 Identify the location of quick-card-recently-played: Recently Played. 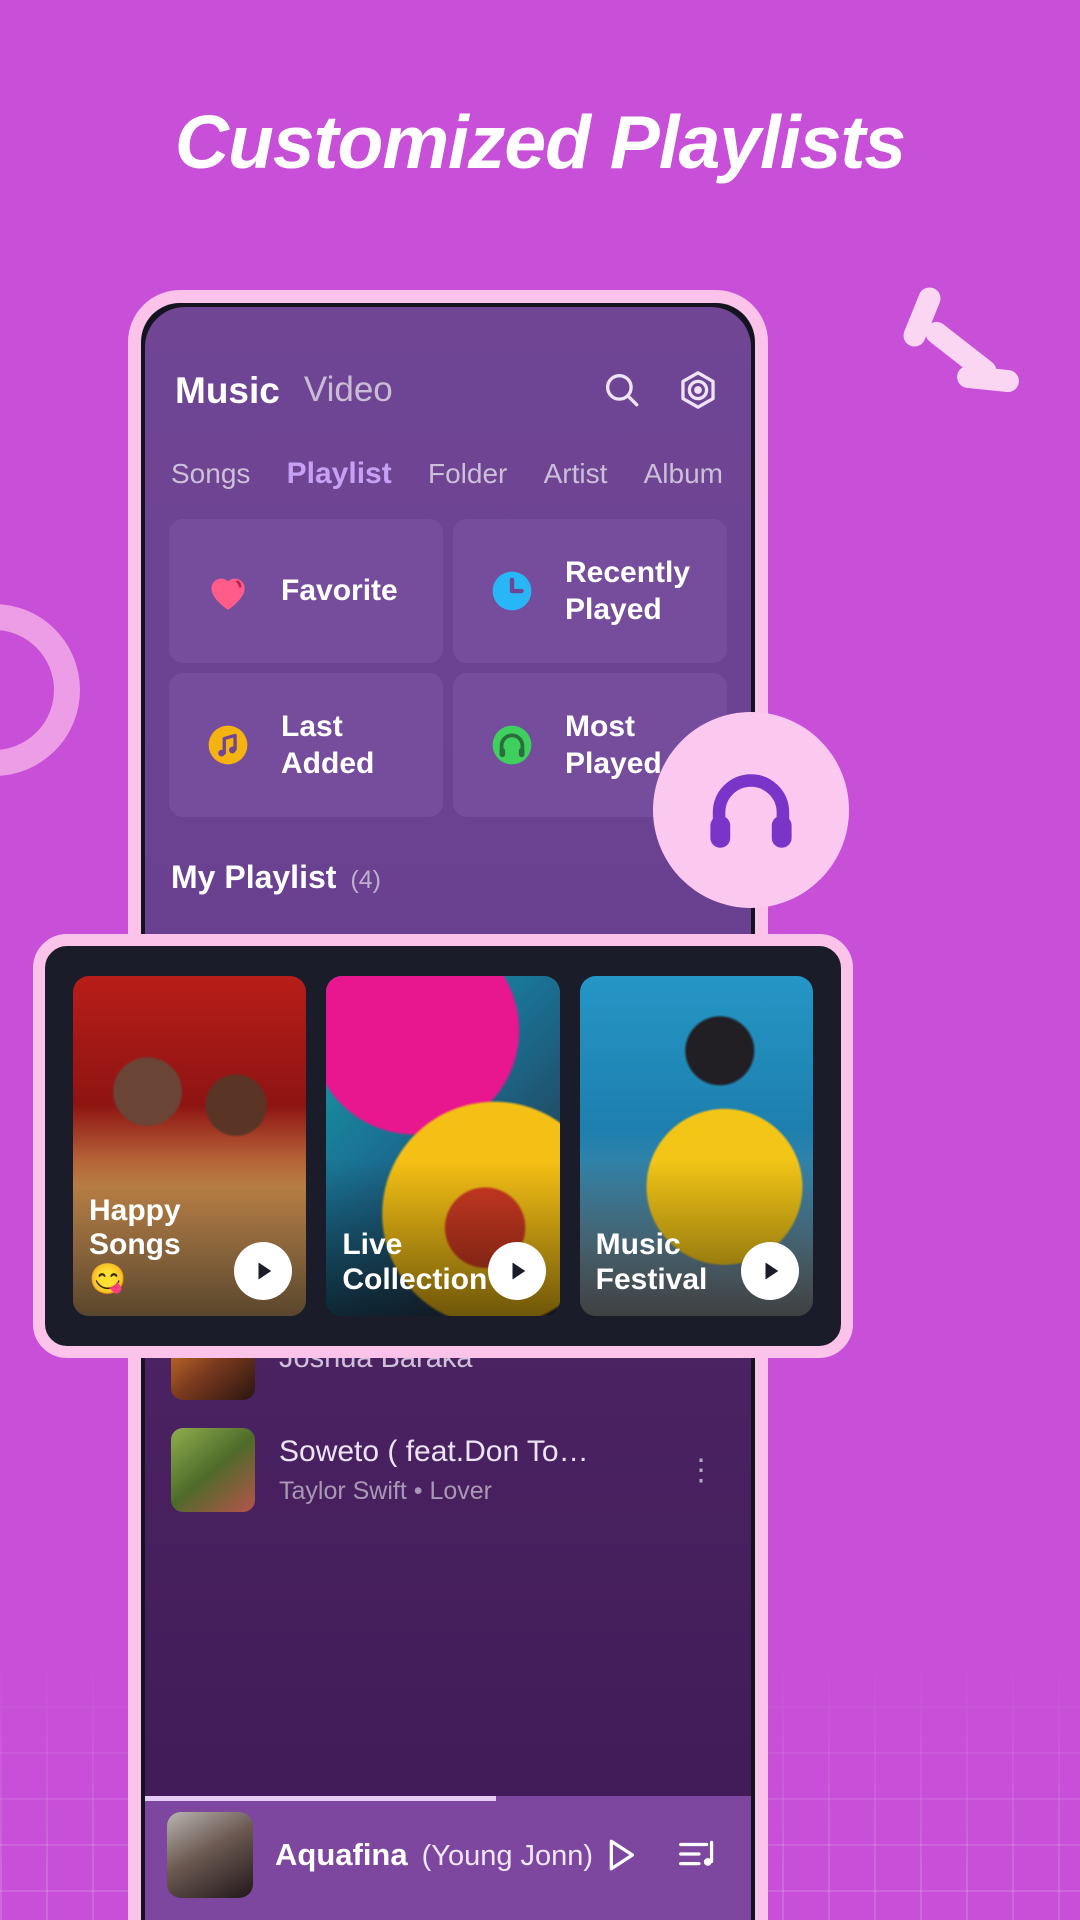
(590, 591).